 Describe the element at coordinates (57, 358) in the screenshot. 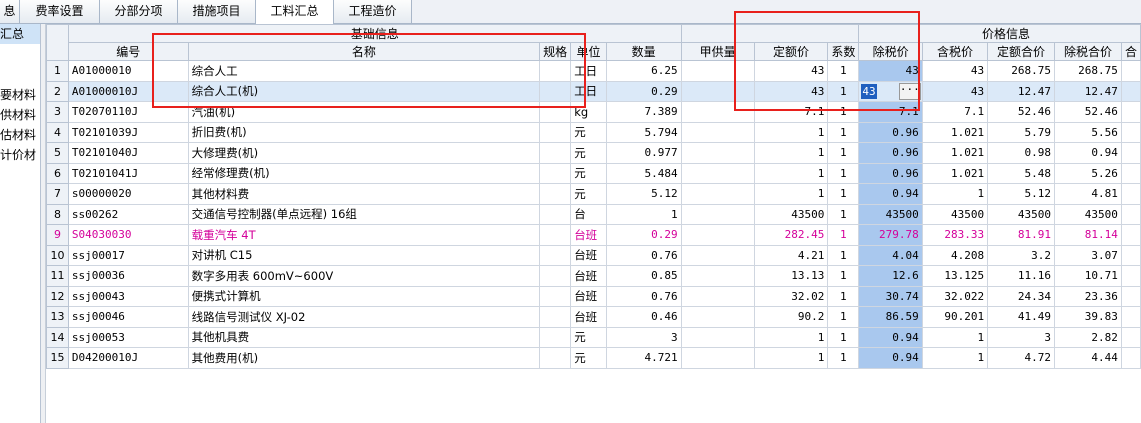

I see `row-number: 15` at that location.